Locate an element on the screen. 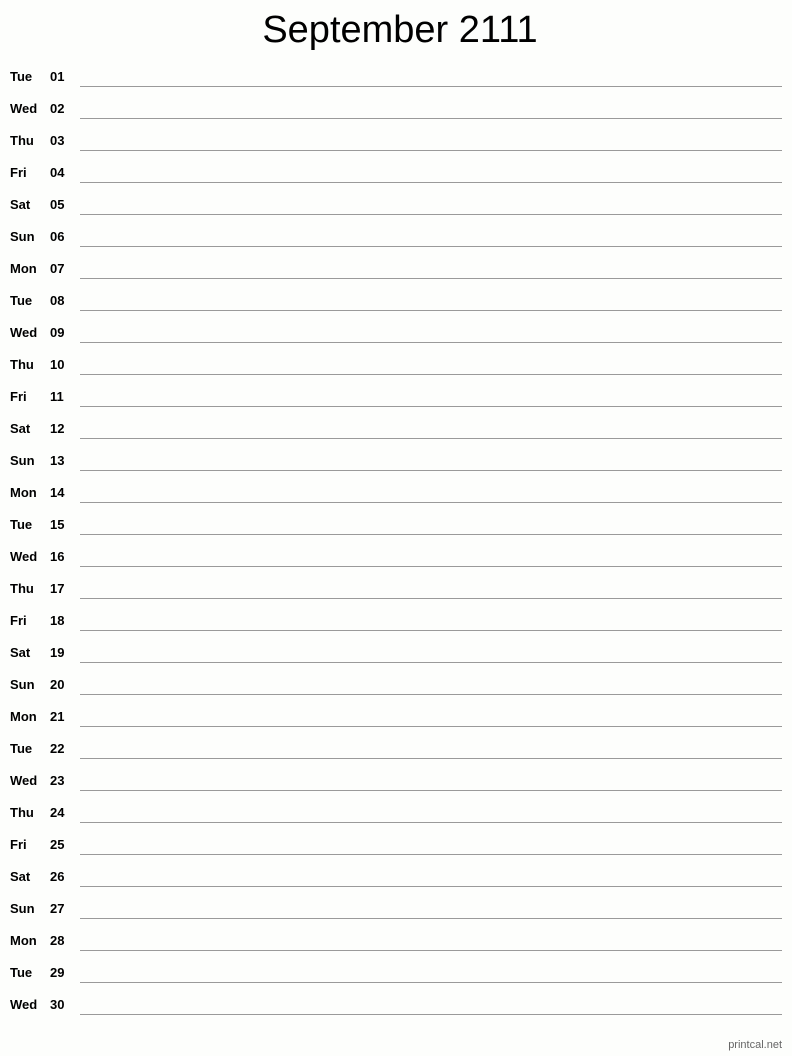  day-row: Sat 12 is located at coordinates (396, 437).